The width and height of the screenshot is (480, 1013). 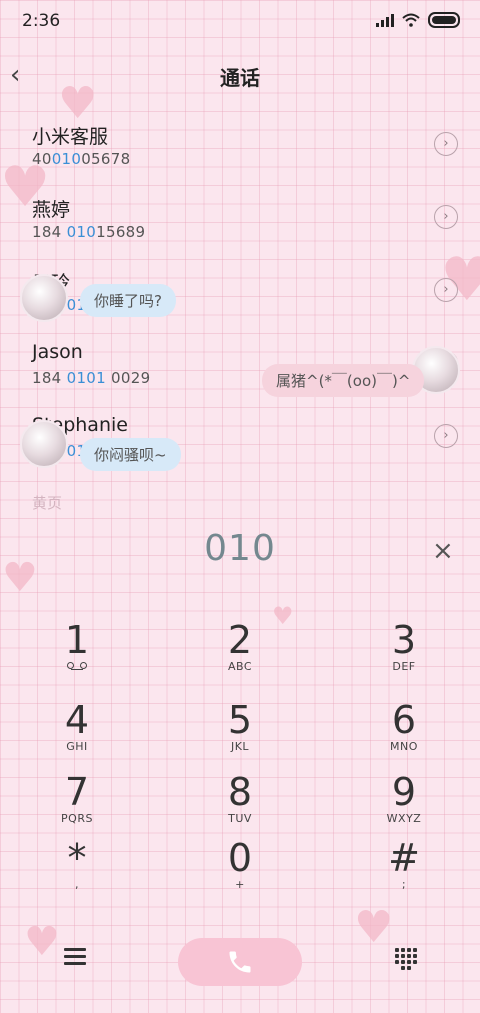 What do you see at coordinates (240, 646) in the screenshot?
I see `key-2: 2 ABC` at bounding box center [240, 646].